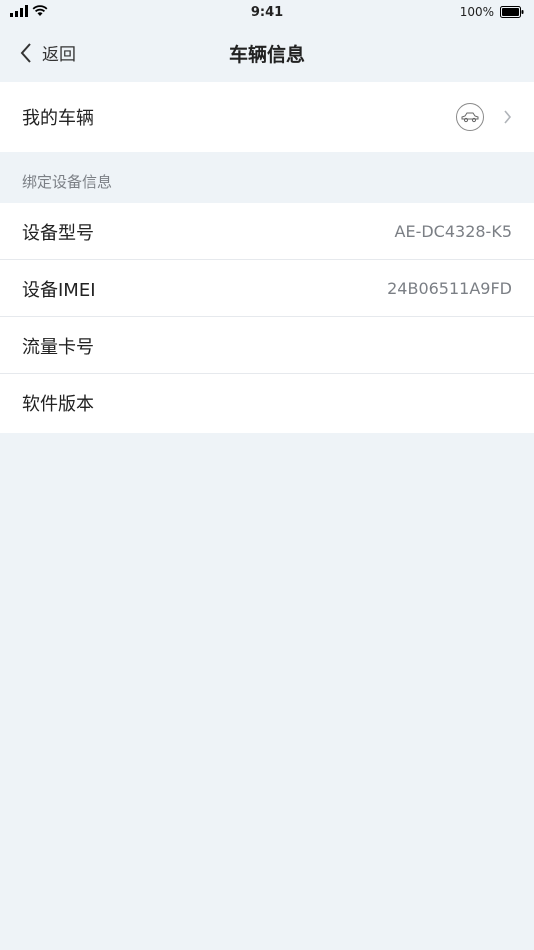 This screenshot has width=534, height=950. Describe the element at coordinates (267, 402) in the screenshot. I see `list-item-software-version: 软件版本` at that location.